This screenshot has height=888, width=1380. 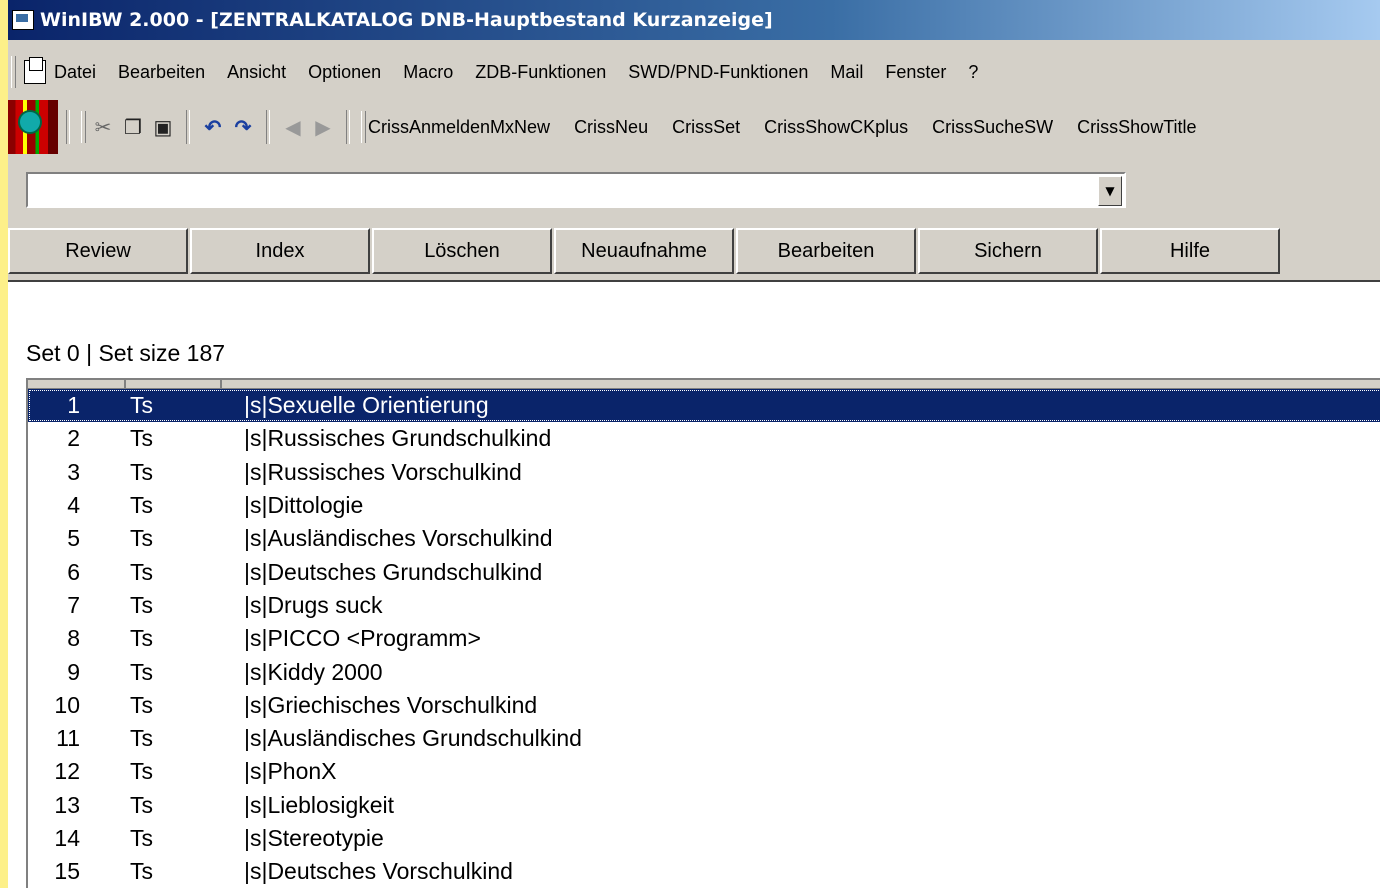 I want to click on menu-optionen: Optionen, so click(x=344, y=72).